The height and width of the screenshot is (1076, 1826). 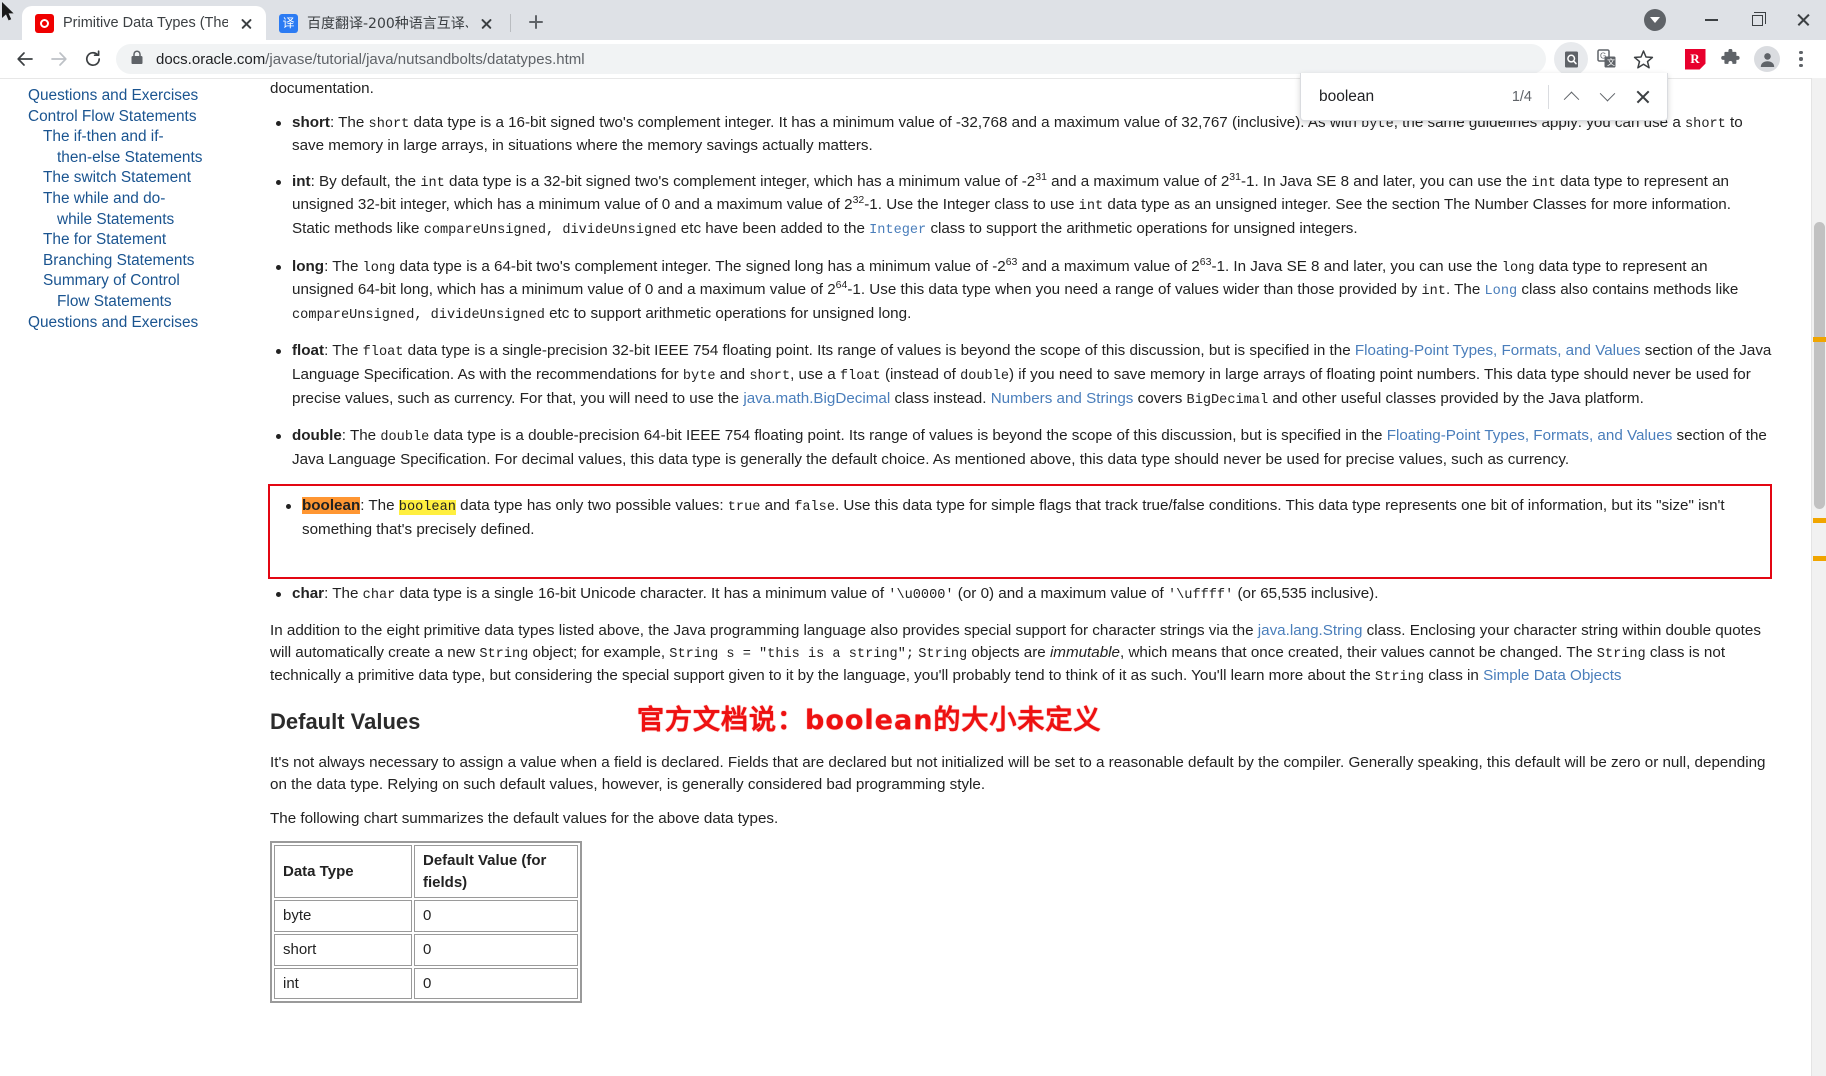 What do you see at coordinates (288, 23) in the screenshot?
I see `baidu-translate-icon: 译` at bounding box center [288, 23].